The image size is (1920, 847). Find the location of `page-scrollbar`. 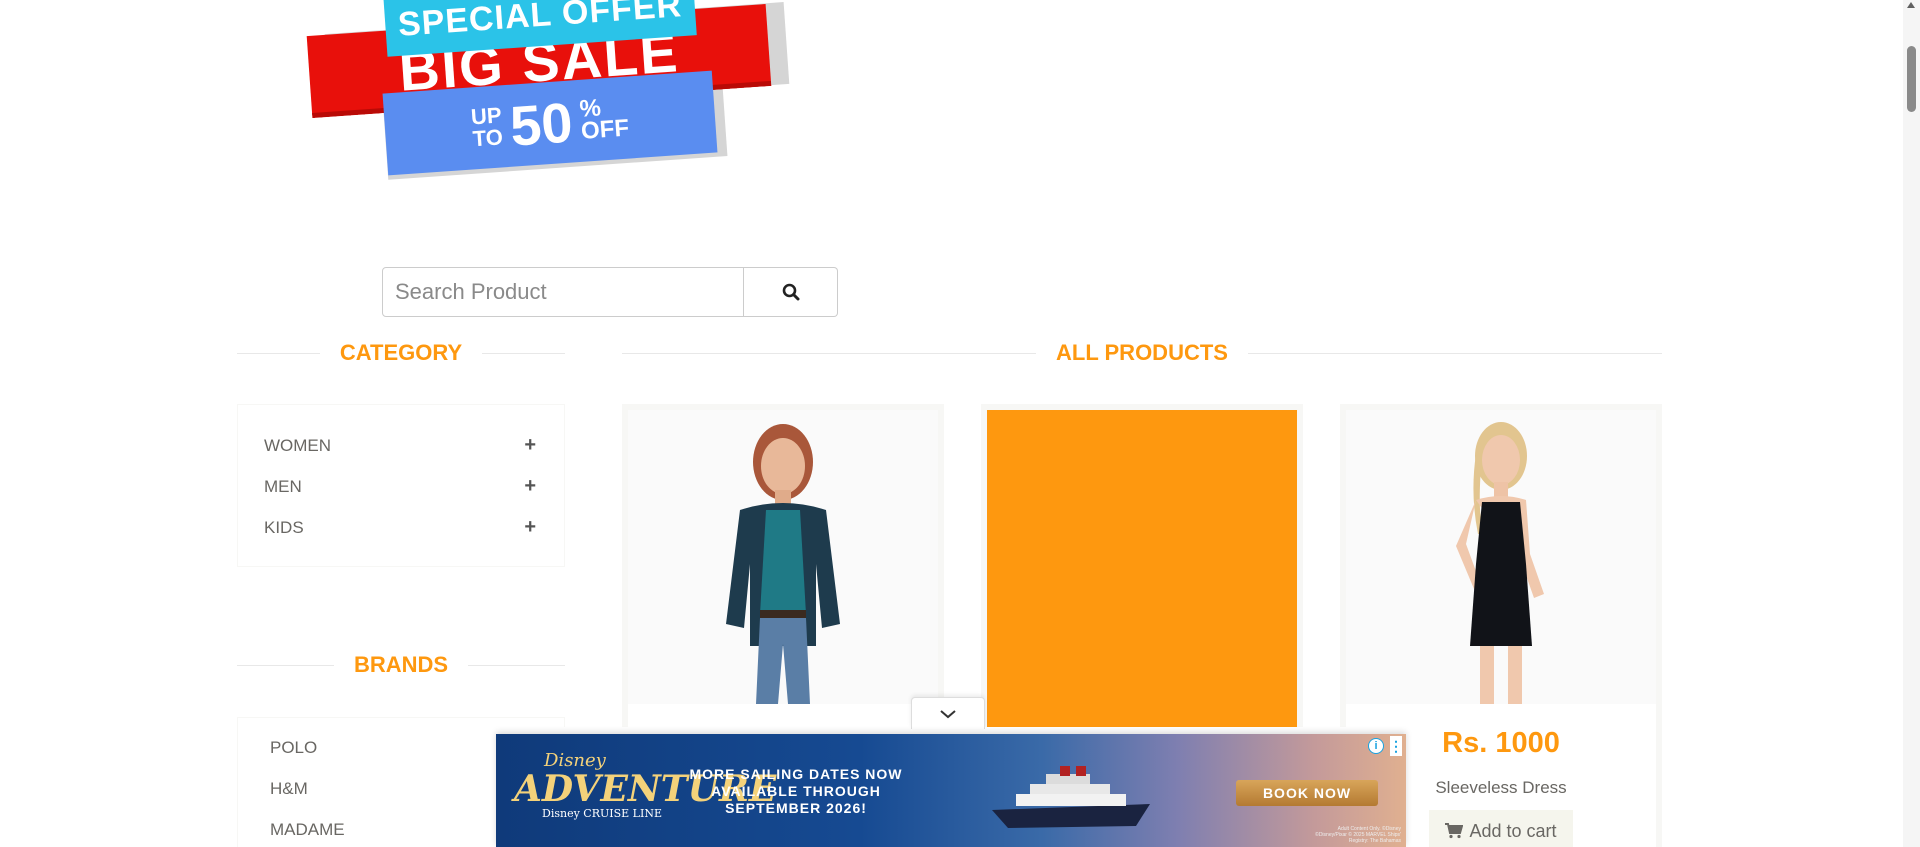

page-scrollbar is located at coordinates (1911, 423).